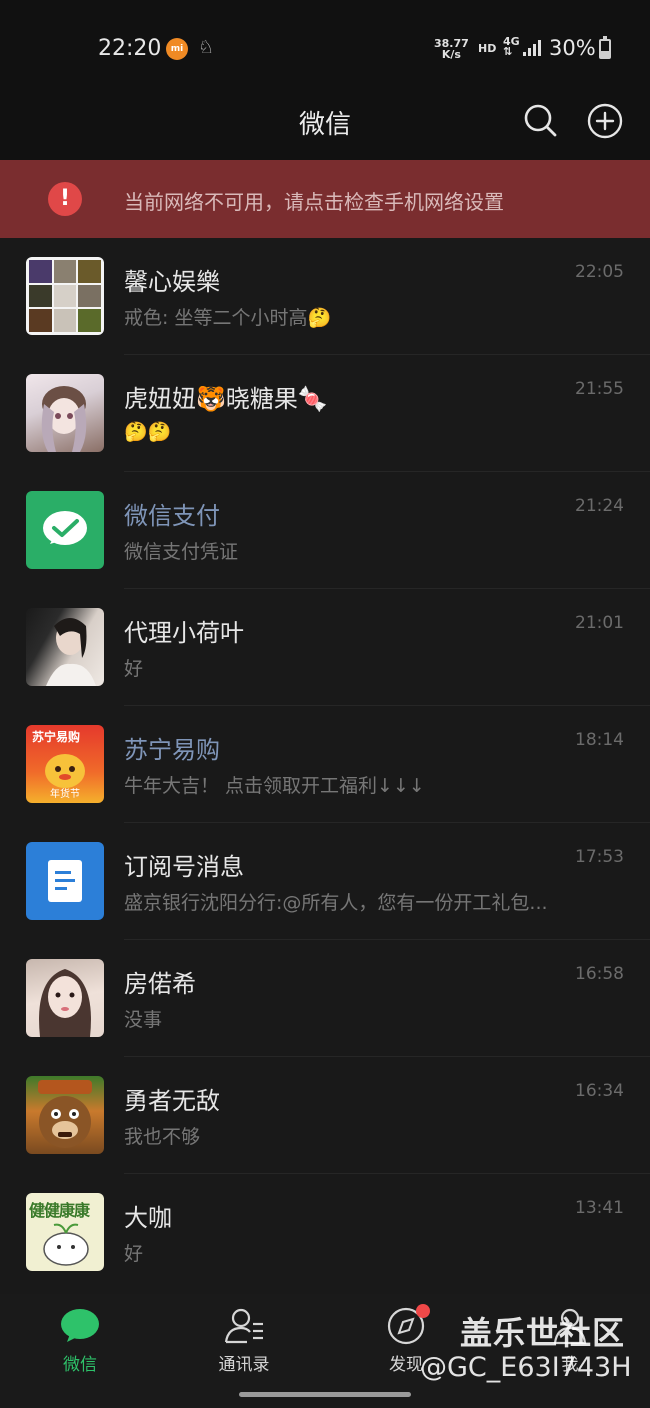  What do you see at coordinates (65, 764) in the screenshot?
I see `suning-avatar: 苏宁易购 年货节` at bounding box center [65, 764].